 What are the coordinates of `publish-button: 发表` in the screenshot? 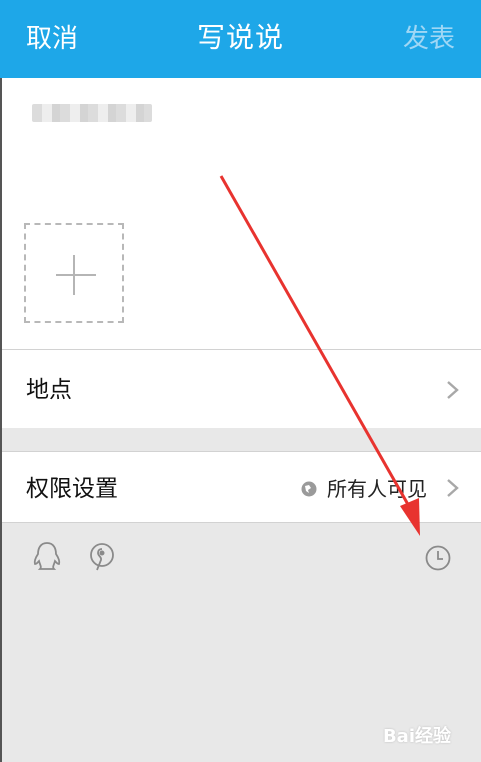 It's located at (429, 36).